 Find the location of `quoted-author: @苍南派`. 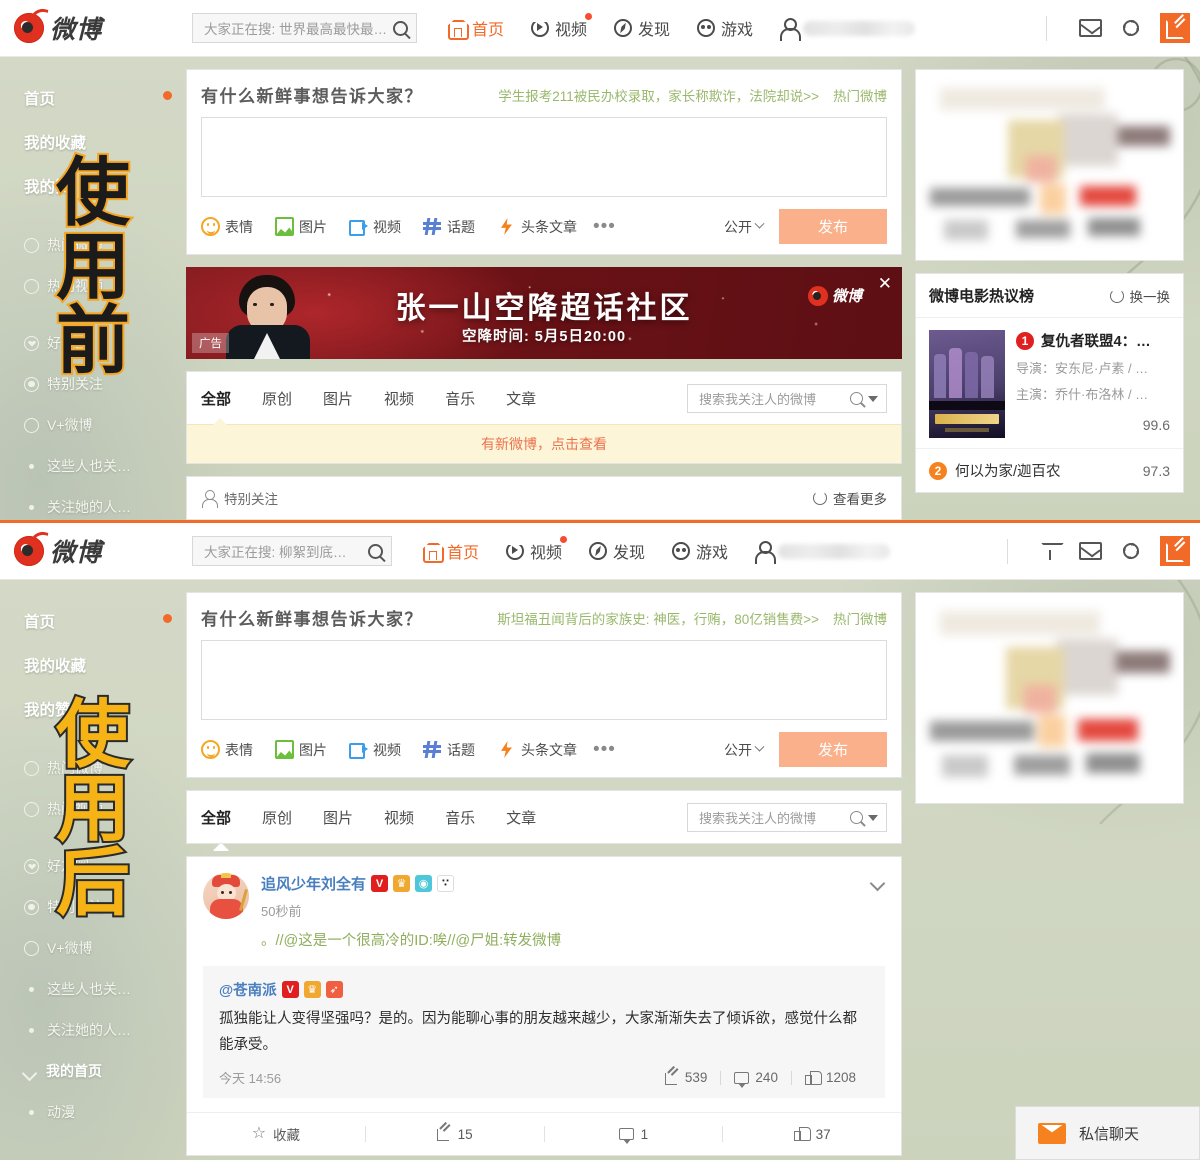

quoted-author: @苍南派 is located at coordinates (248, 989).